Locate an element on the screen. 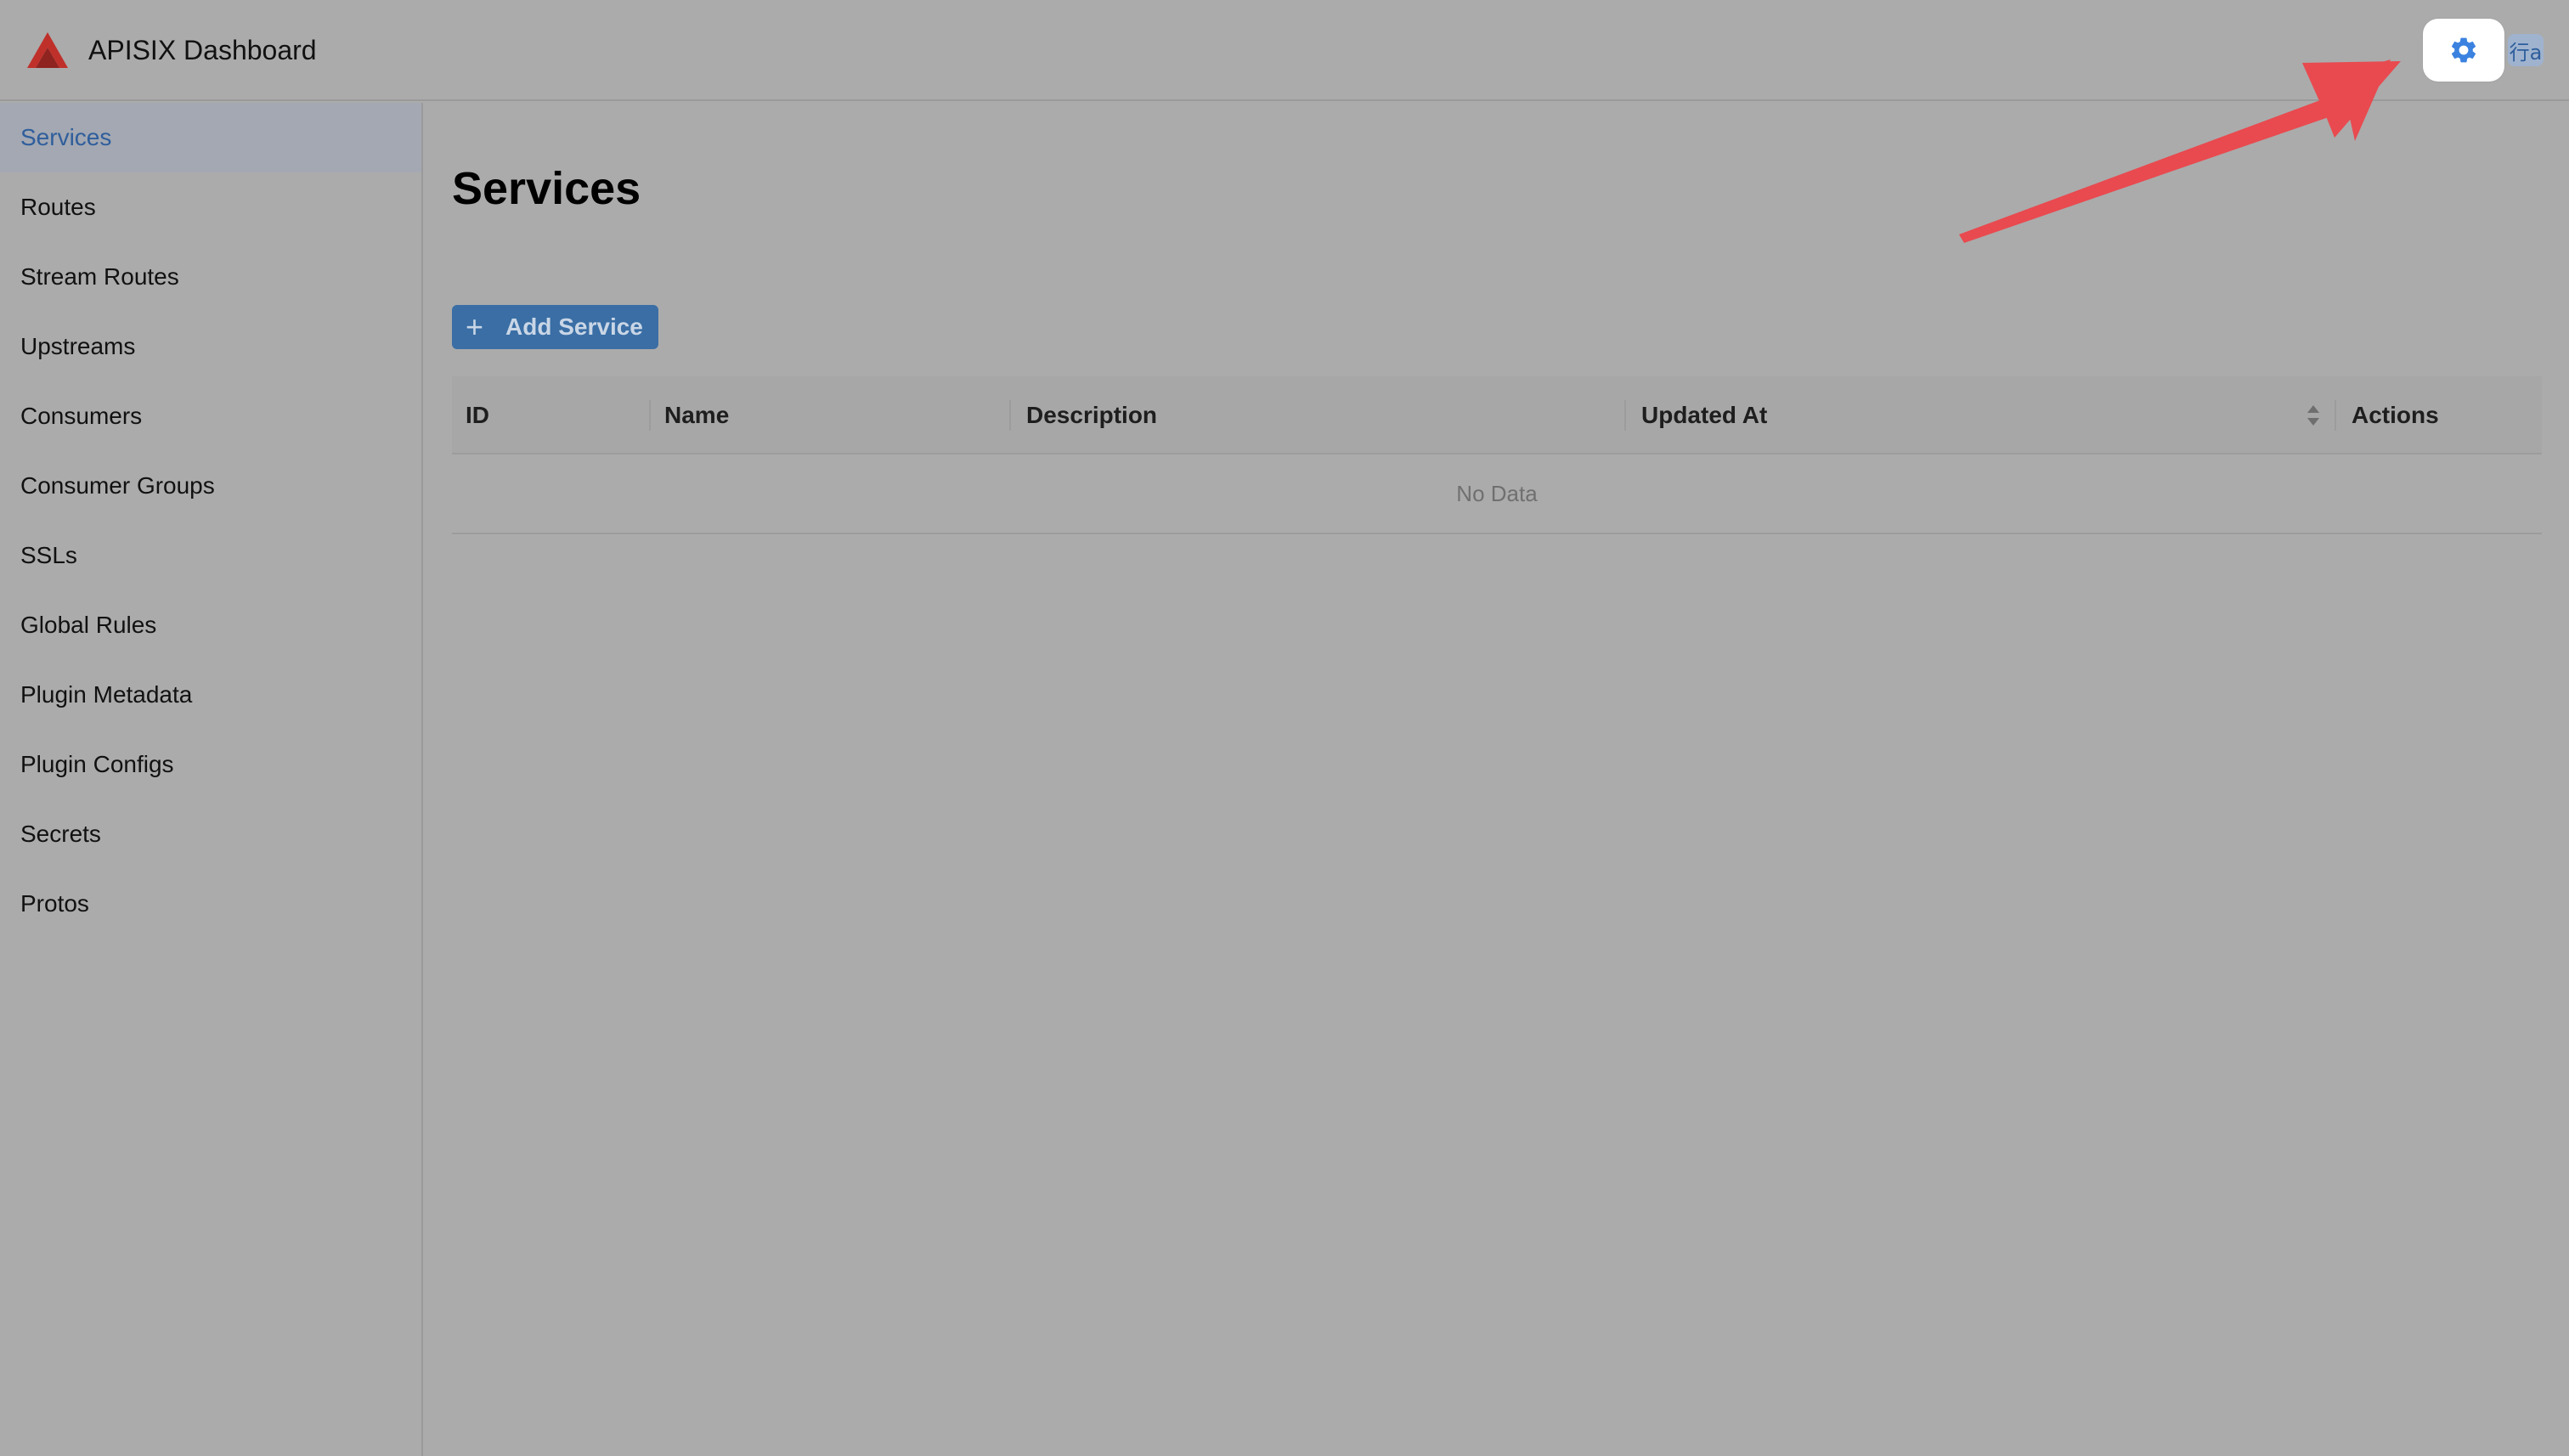 The width and height of the screenshot is (2569, 1456). annotation-arrow-icon is located at coordinates (2180, 151).